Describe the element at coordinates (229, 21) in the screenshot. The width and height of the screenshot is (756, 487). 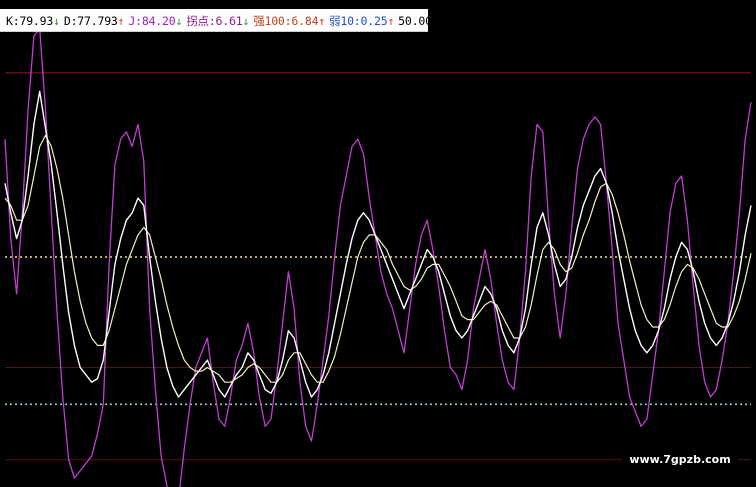
I see `indicator-value: 6.61` at that location.